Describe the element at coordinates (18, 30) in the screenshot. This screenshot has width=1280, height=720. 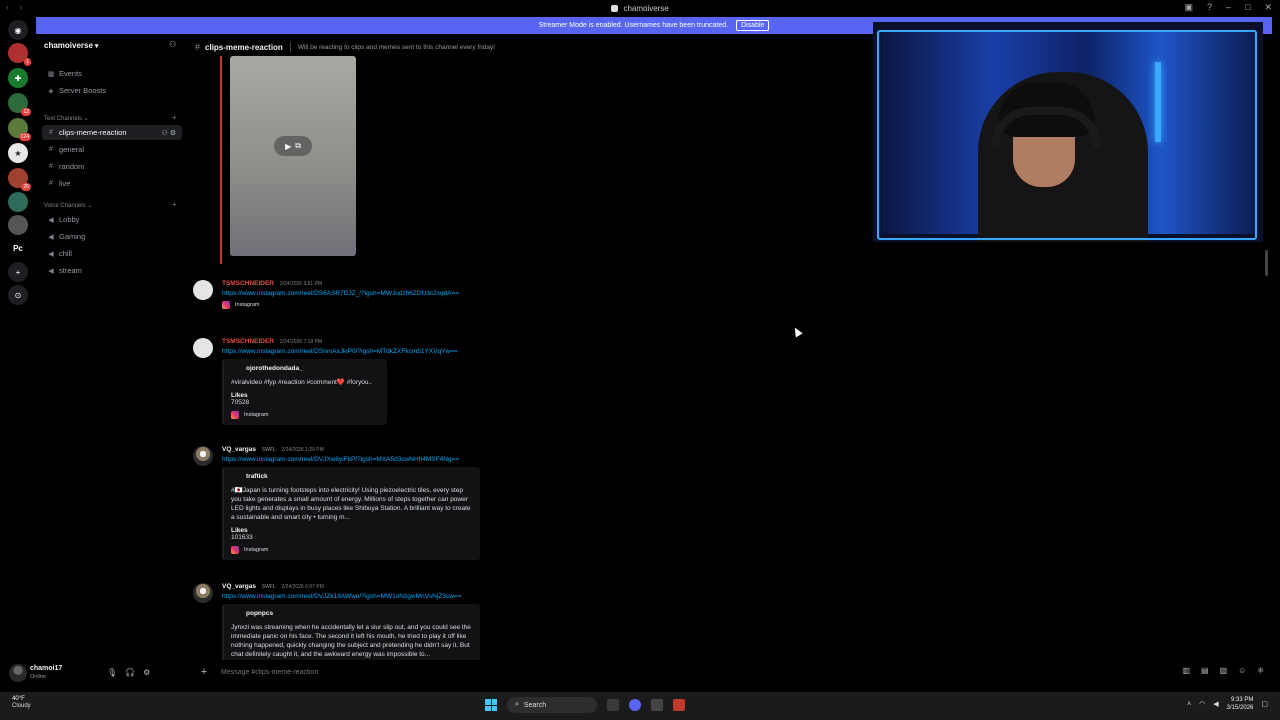
I see `home-discord-icon: ◉` at that location.